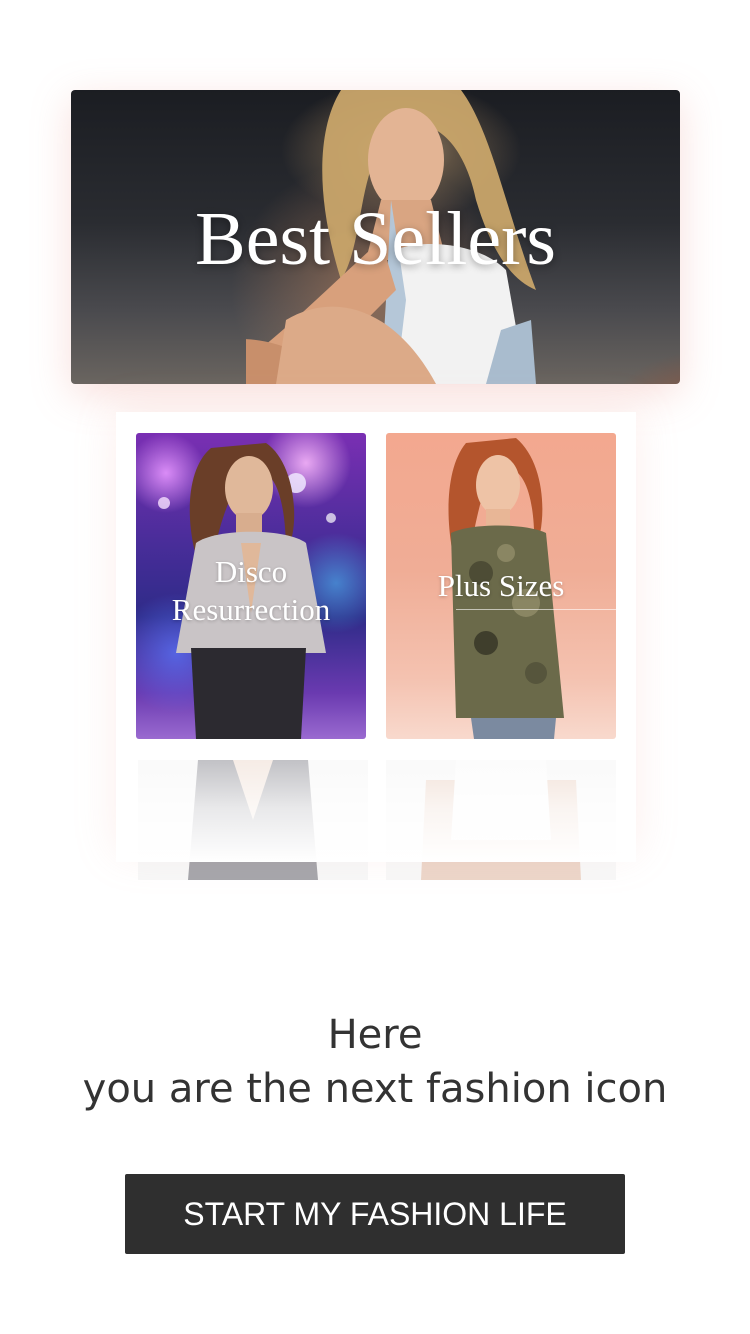  I want to click on category-label-disco: Disco Resurrection, so click(251, 586).